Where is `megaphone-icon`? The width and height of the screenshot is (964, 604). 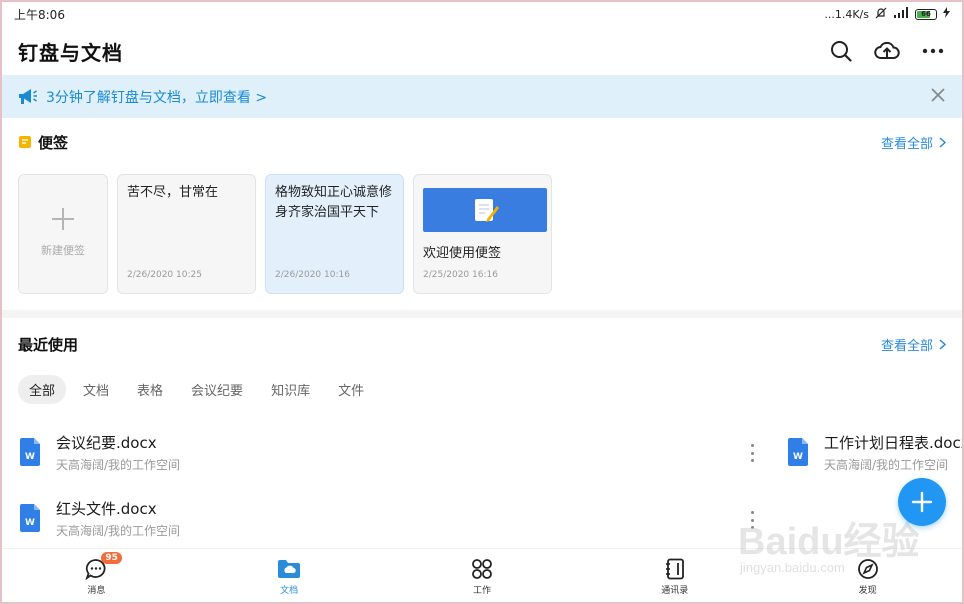 megaphone-icon is located at coordinates (28, 96).